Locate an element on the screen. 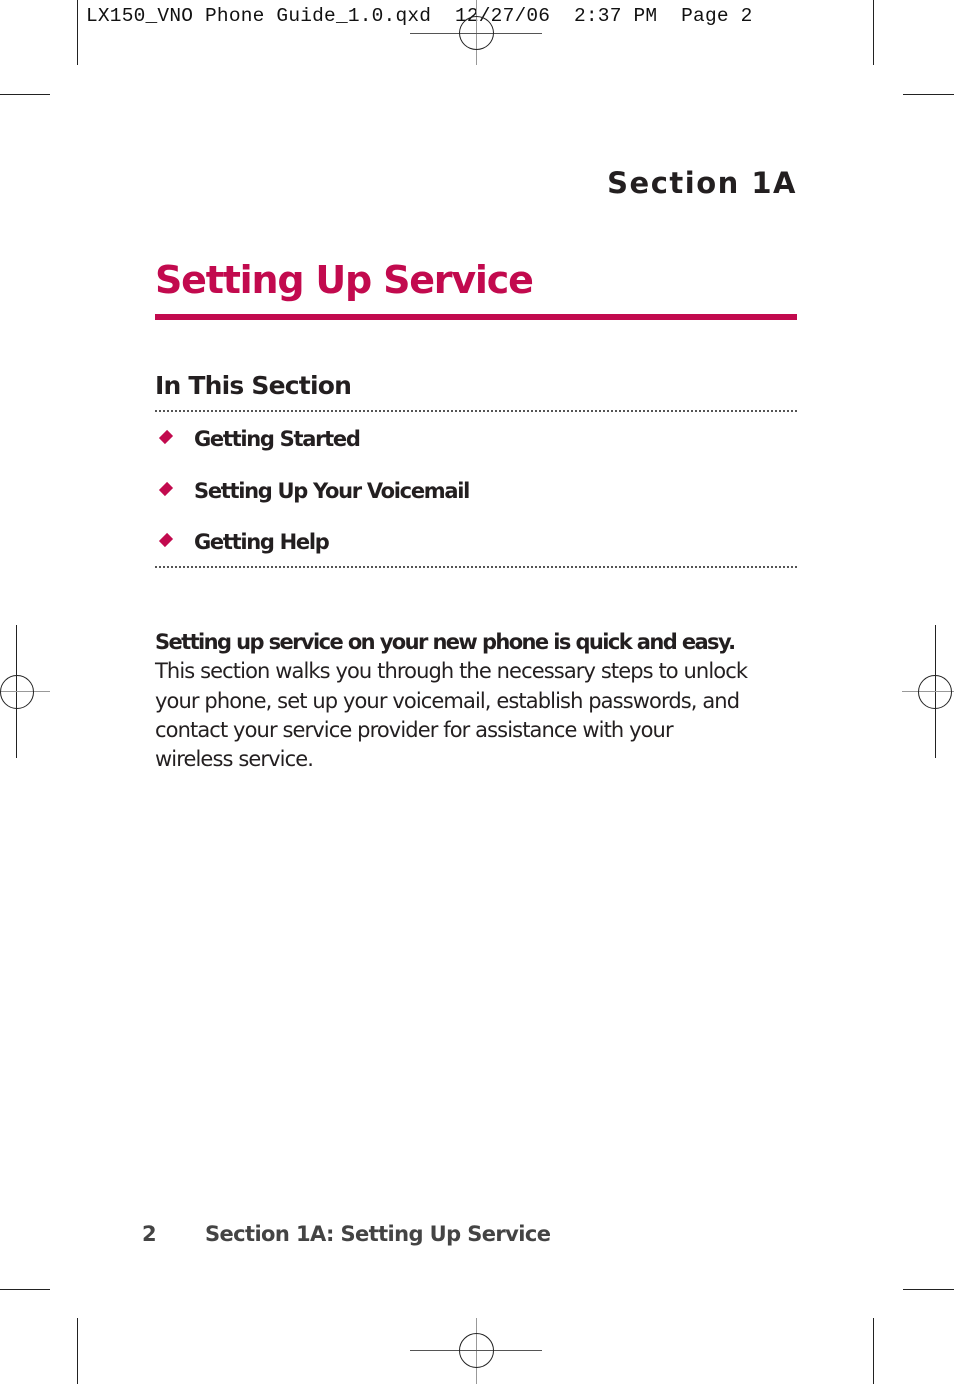 This screenshot has width=954, height=1384. toc-item-getting-started: Getting Started is located at coordinates (260, 439).